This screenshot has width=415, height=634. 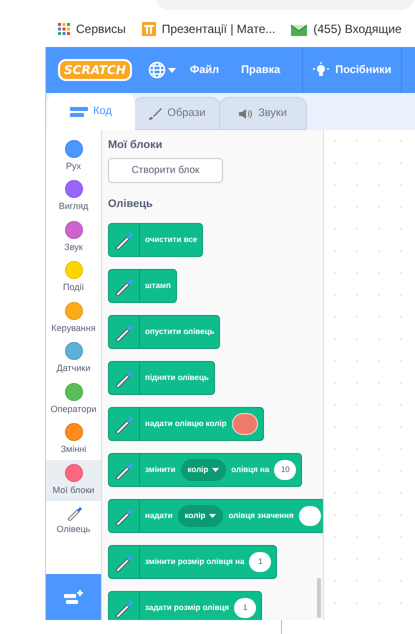 I want to click on category-item: Події, so click(x=73, y=278).